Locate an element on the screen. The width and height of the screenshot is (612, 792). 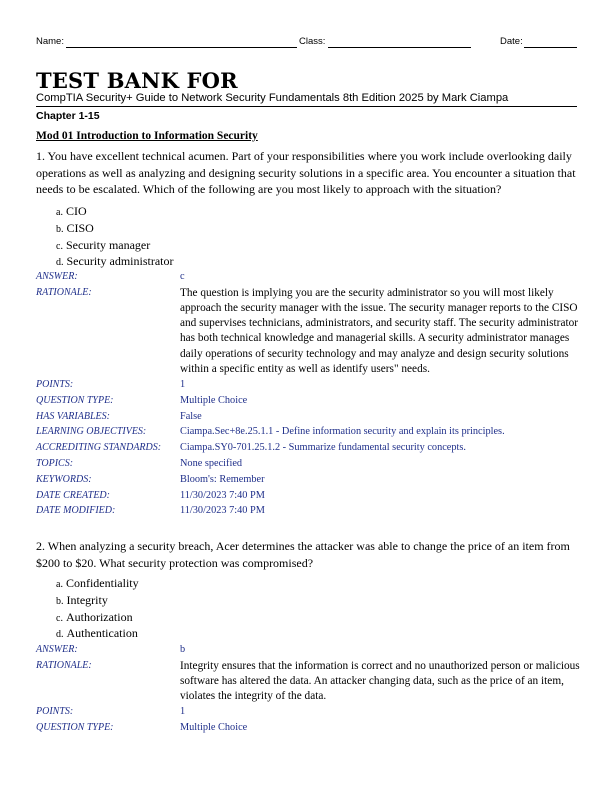
option-text: Integrity is located at coordinates (87, 599).